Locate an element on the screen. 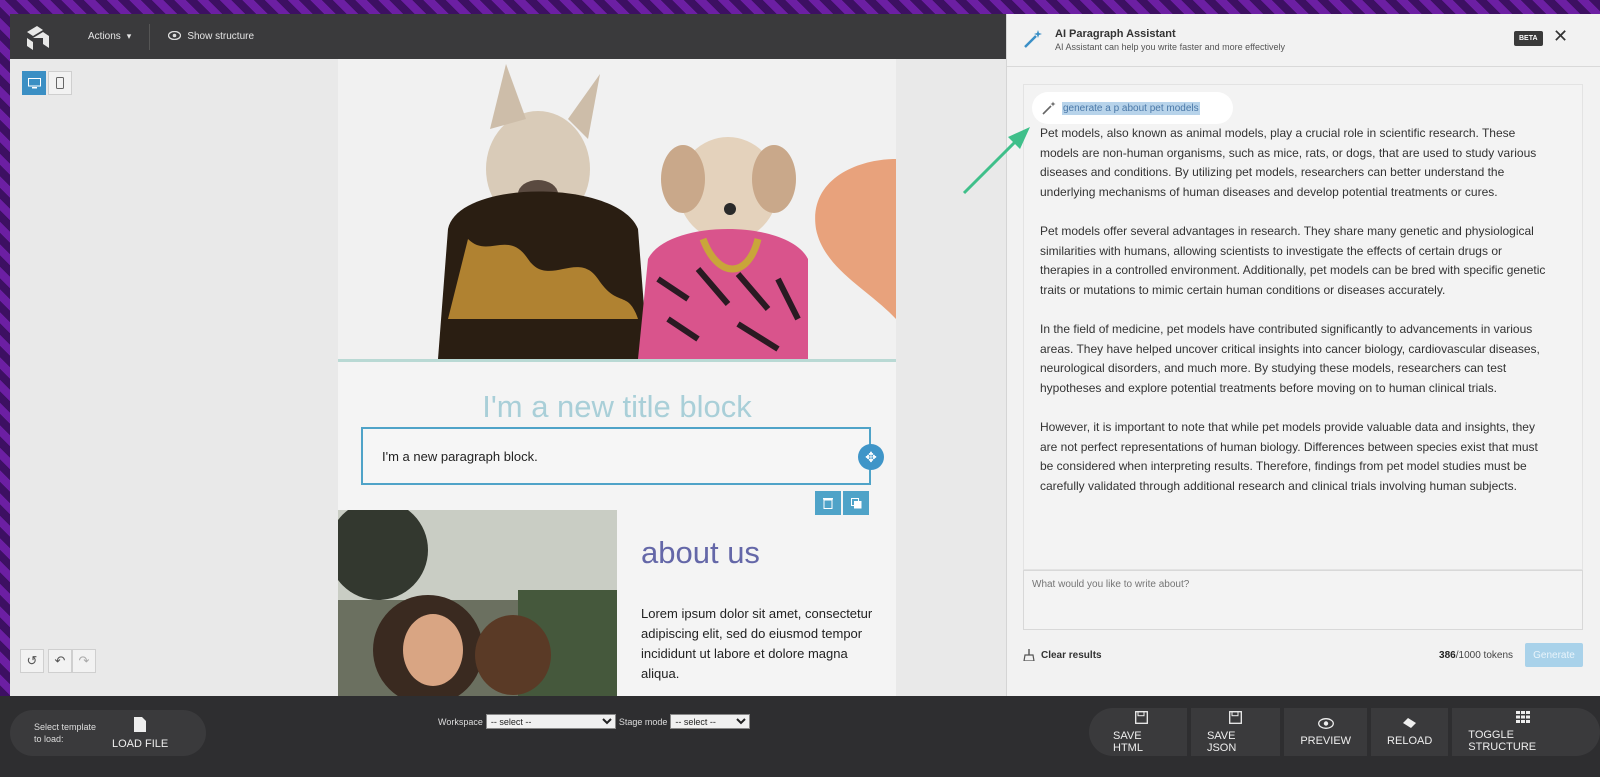  preview-label: PREVIEW is located at coordinates (1326, 740).